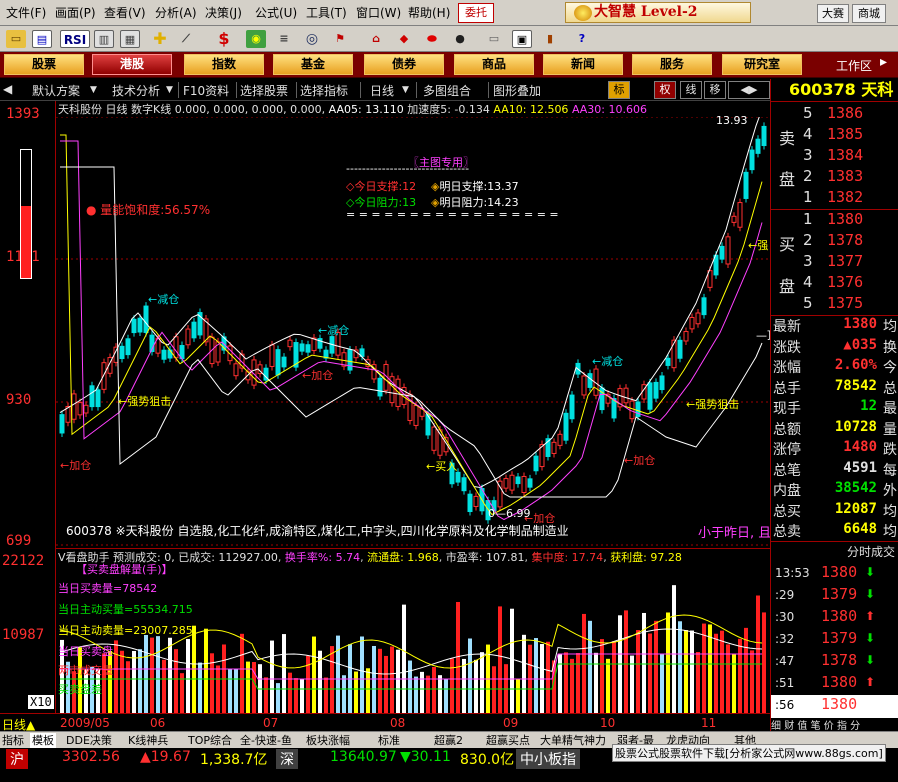 Image resolution: width=898 pixels, height=782 pixels. I want to click on binoculars-icon: ◎, so click(312, 39).